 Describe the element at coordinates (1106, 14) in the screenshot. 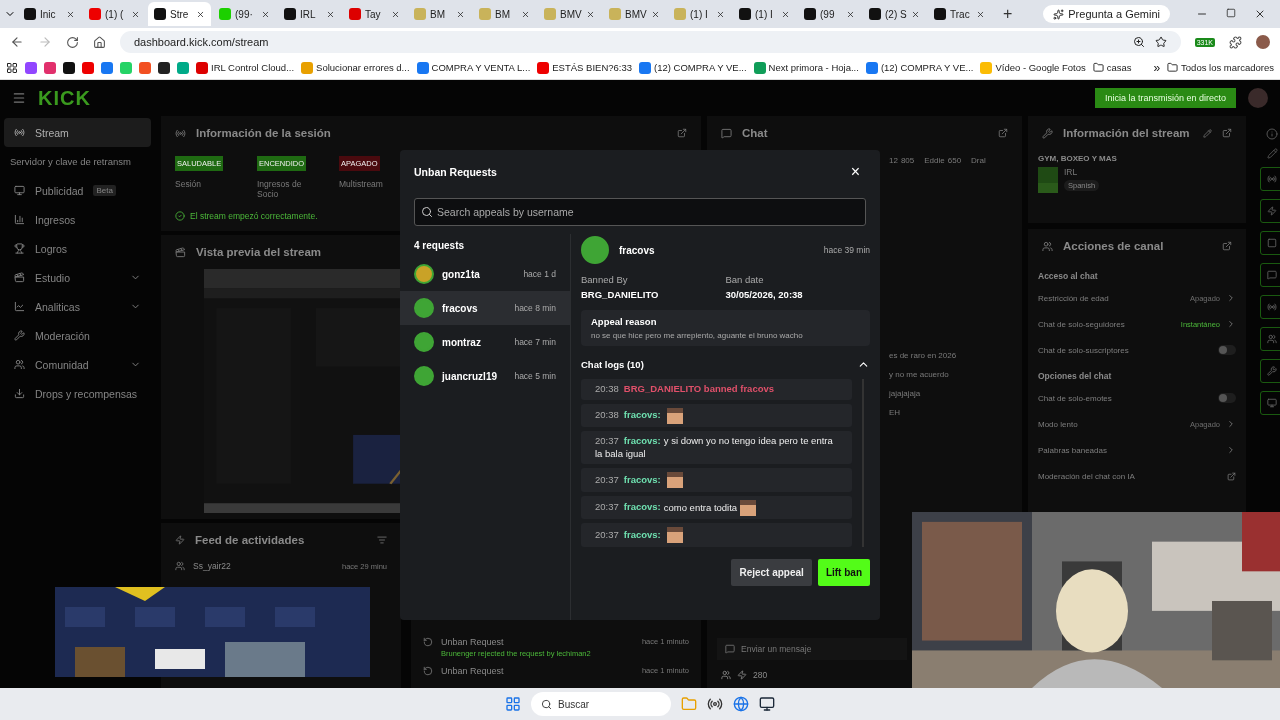

I see `gemini-button: Pregunta a Gemini` at that location.